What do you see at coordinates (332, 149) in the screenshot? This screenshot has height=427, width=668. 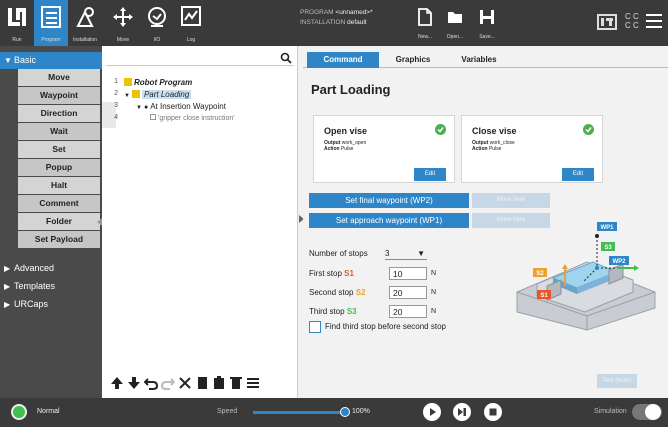 I see `action-label: Action` at bounding box center [332, 149].